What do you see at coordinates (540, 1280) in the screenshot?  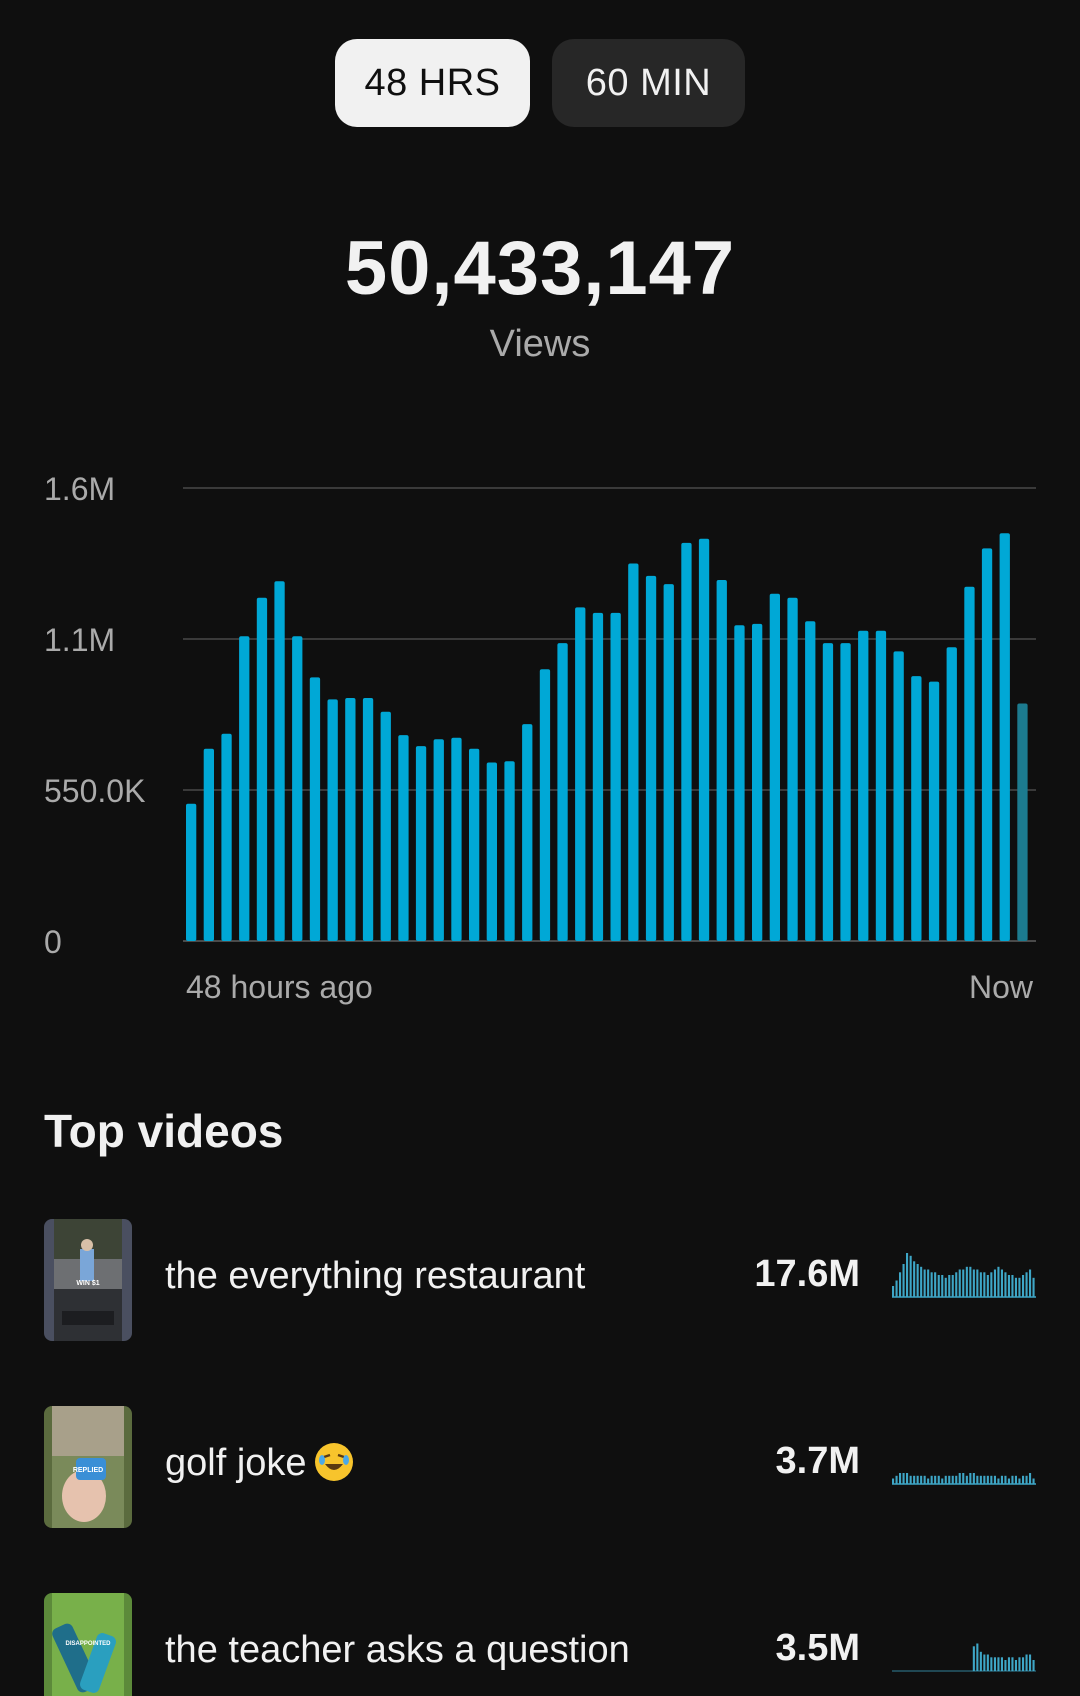 I see `top-video-row: WIN $1 the everything restaurant 17.6M` at bounding box center [540, 1280].